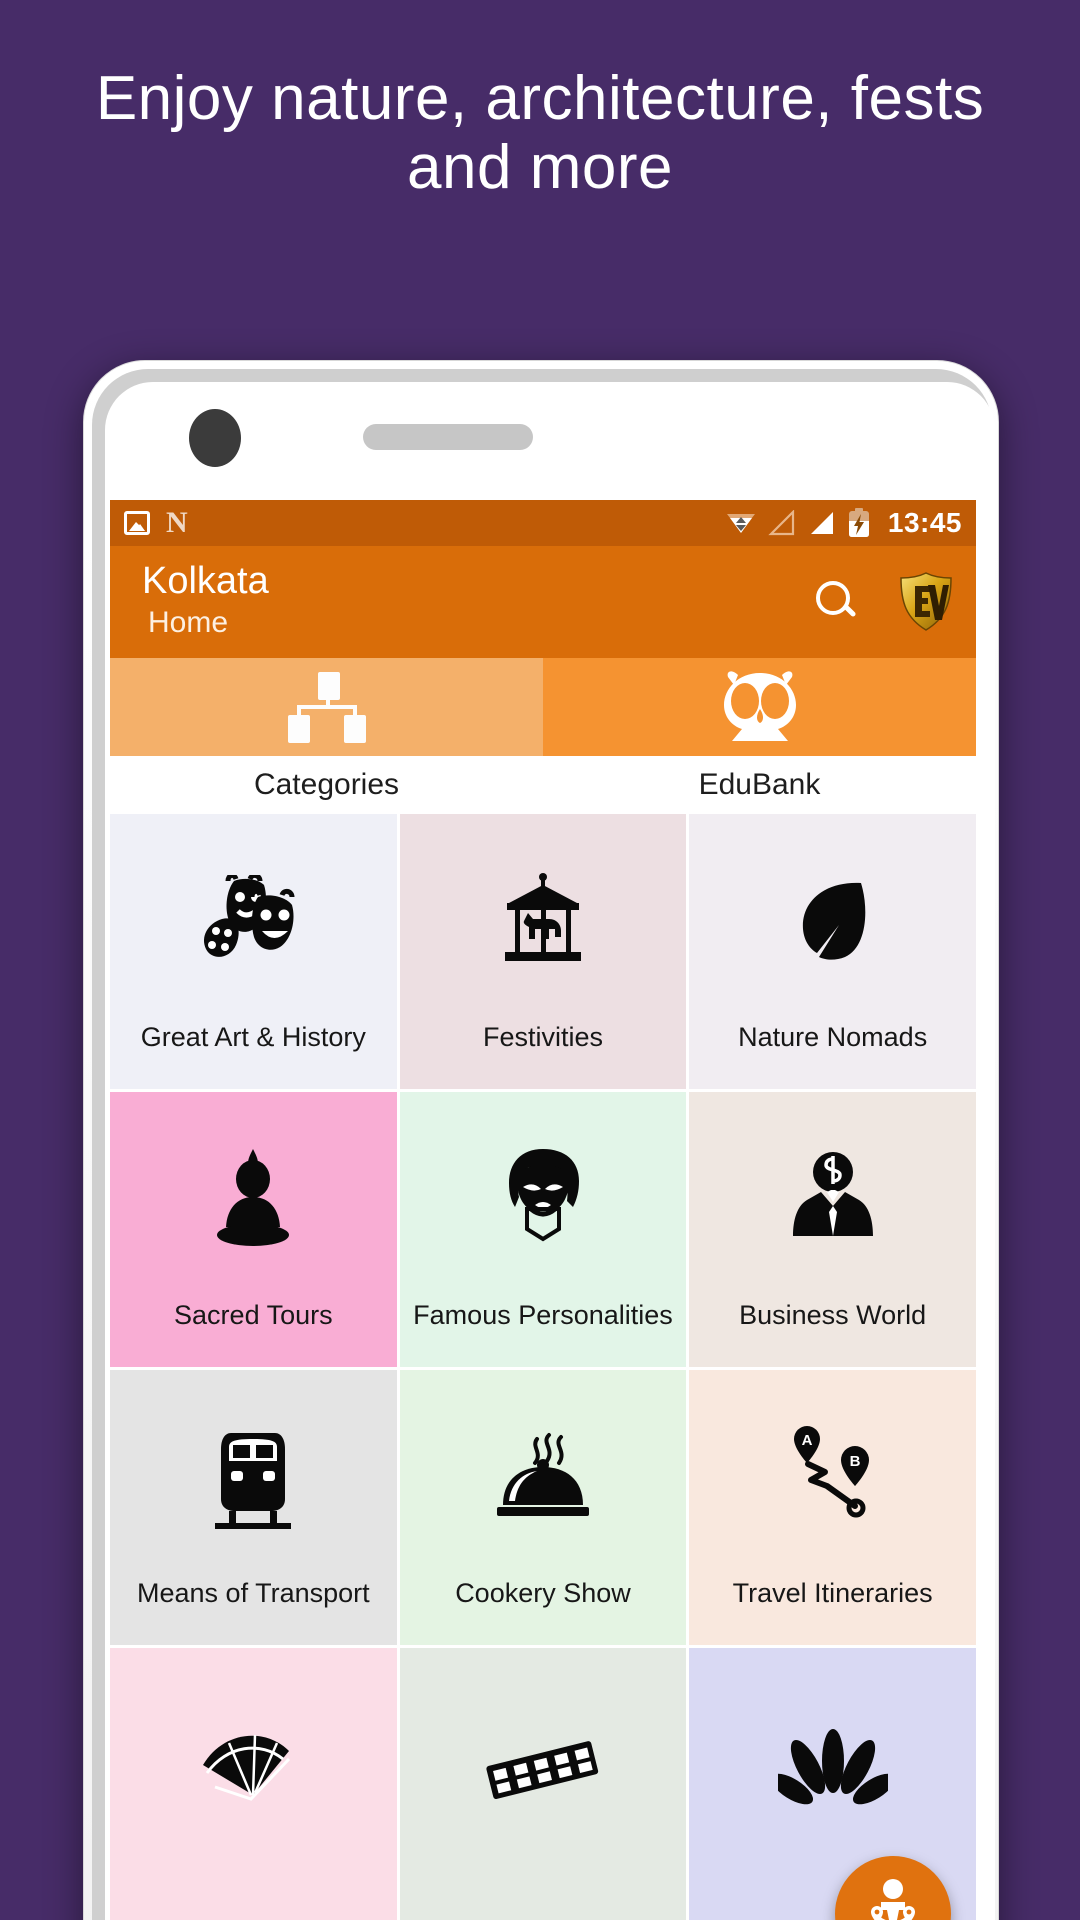 This screenshot has height=1920, width=1080. Describe the element at coordinates (740, 523) in the screenshot. I see `wifi-icon` at that location.